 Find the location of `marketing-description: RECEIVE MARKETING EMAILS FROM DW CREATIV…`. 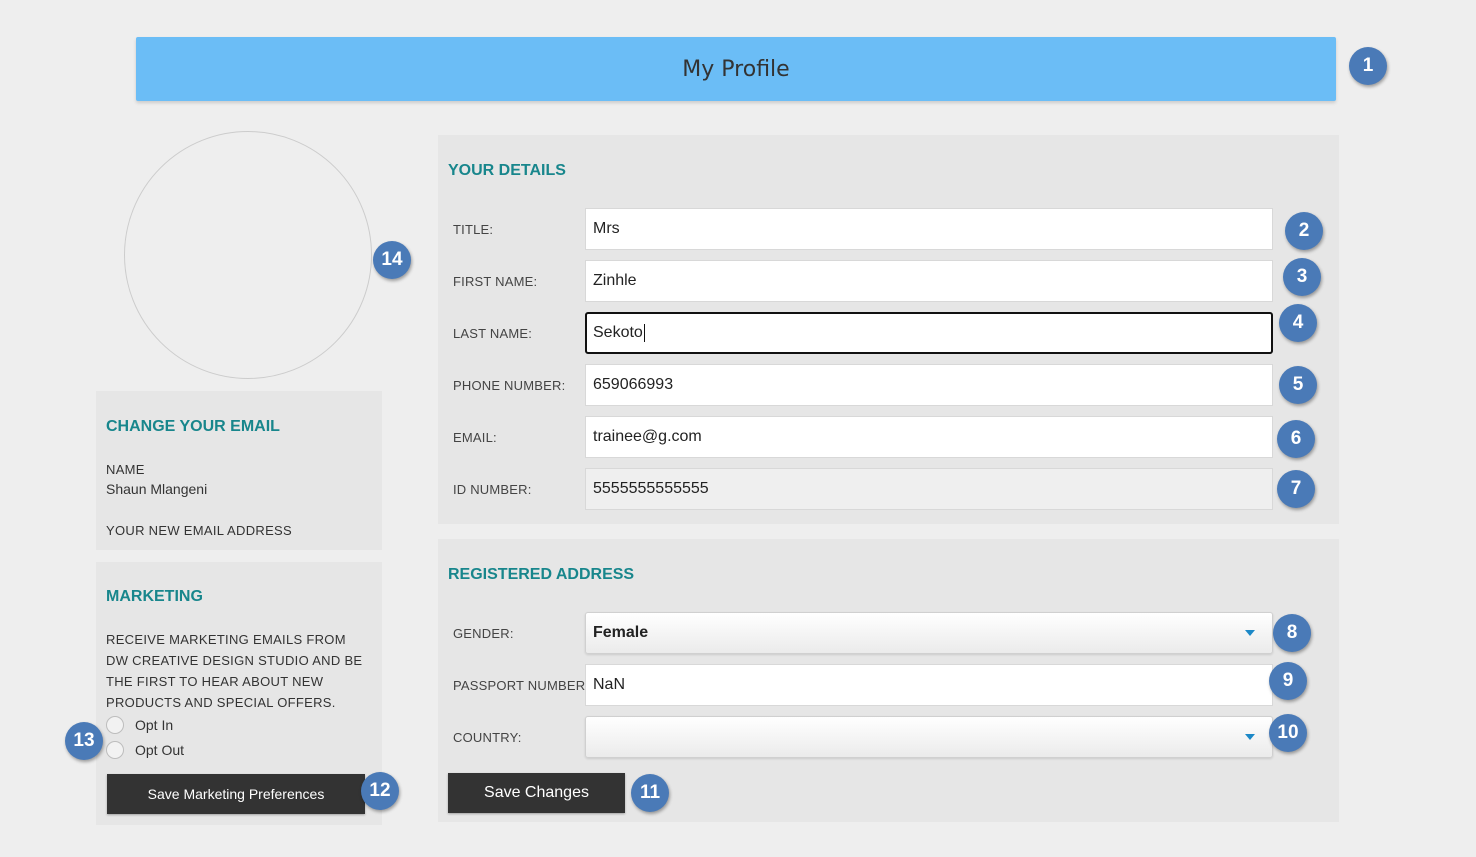

marketing-description: RECEIVE MARKETING EMAILS FROM DW CREATIV… is located at coordinates (234, 671).